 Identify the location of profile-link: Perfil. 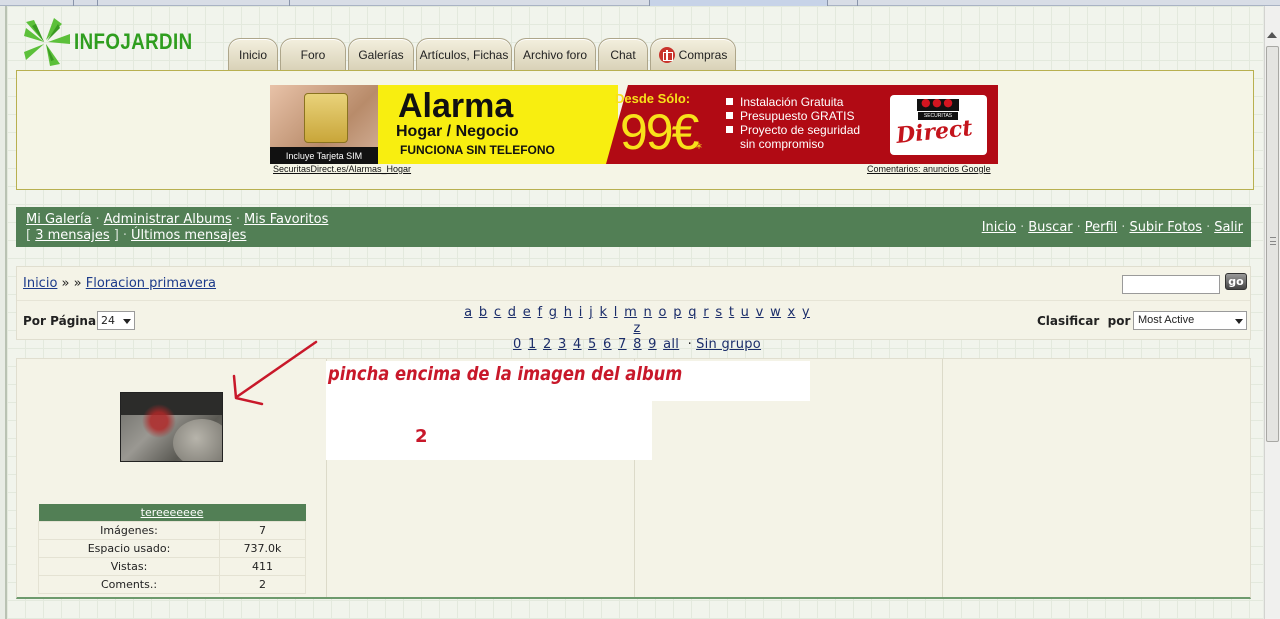
(1101, 227).